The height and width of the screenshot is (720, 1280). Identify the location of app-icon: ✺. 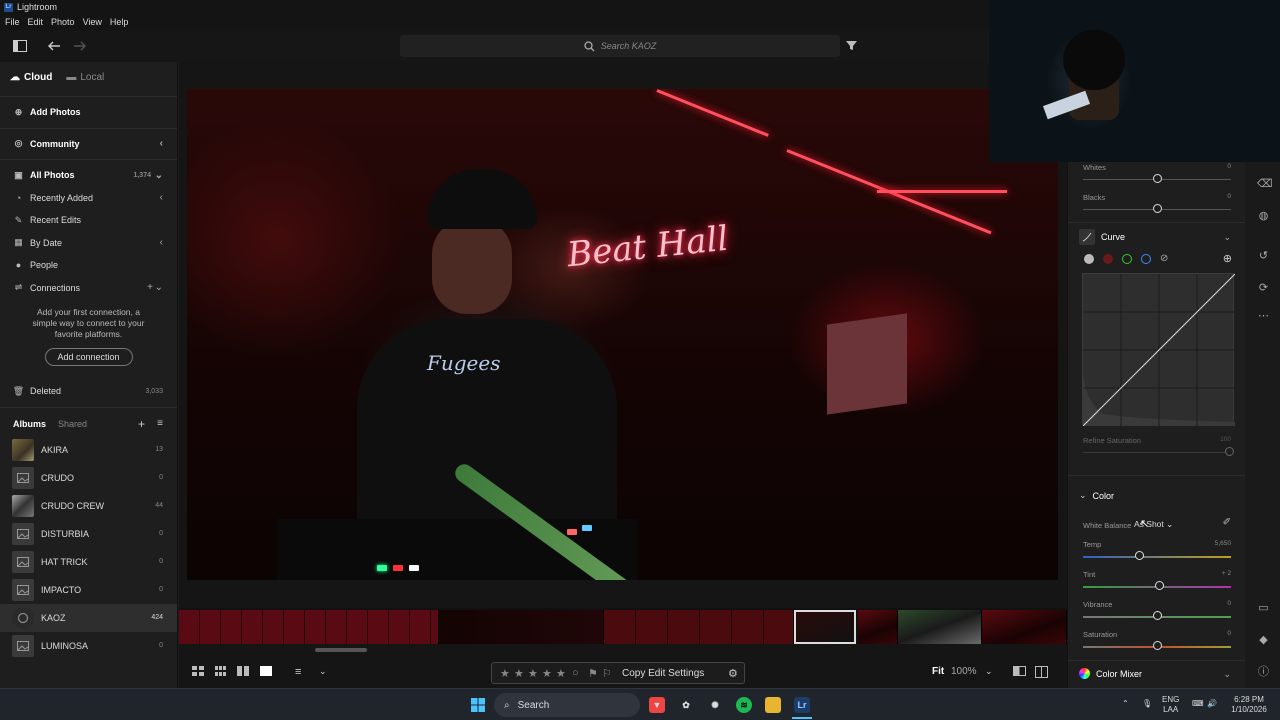
(715, 705).